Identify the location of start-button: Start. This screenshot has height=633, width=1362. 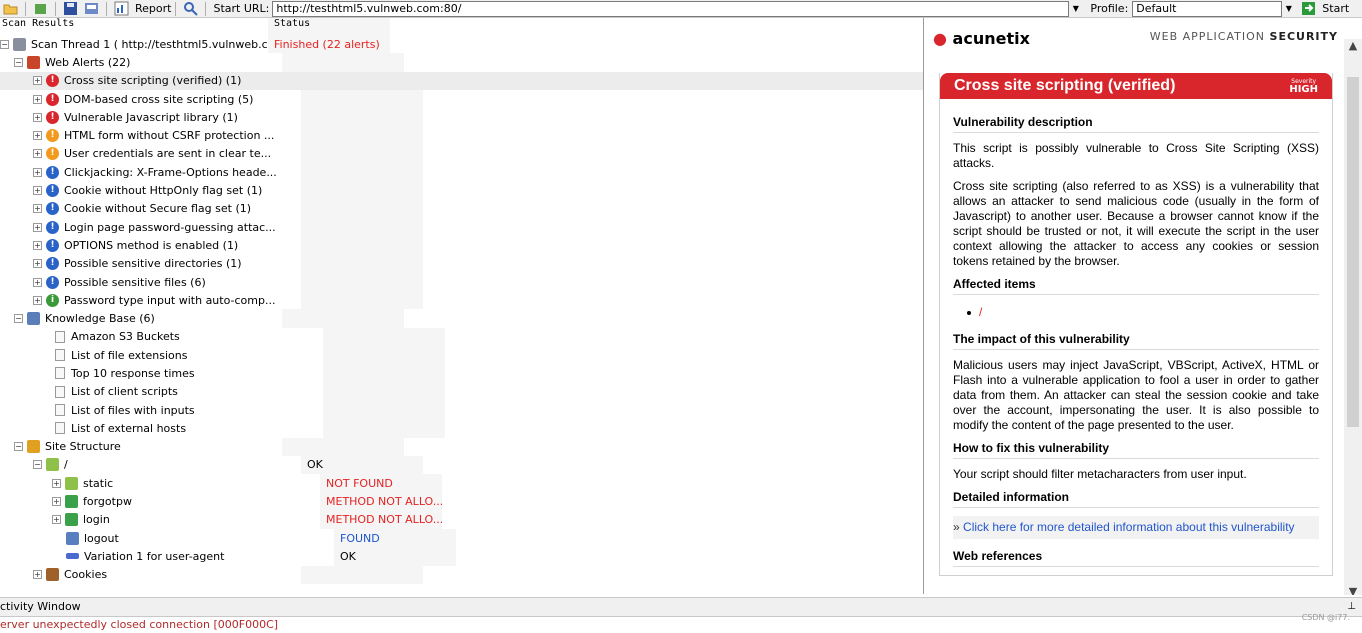
(1335, 8).